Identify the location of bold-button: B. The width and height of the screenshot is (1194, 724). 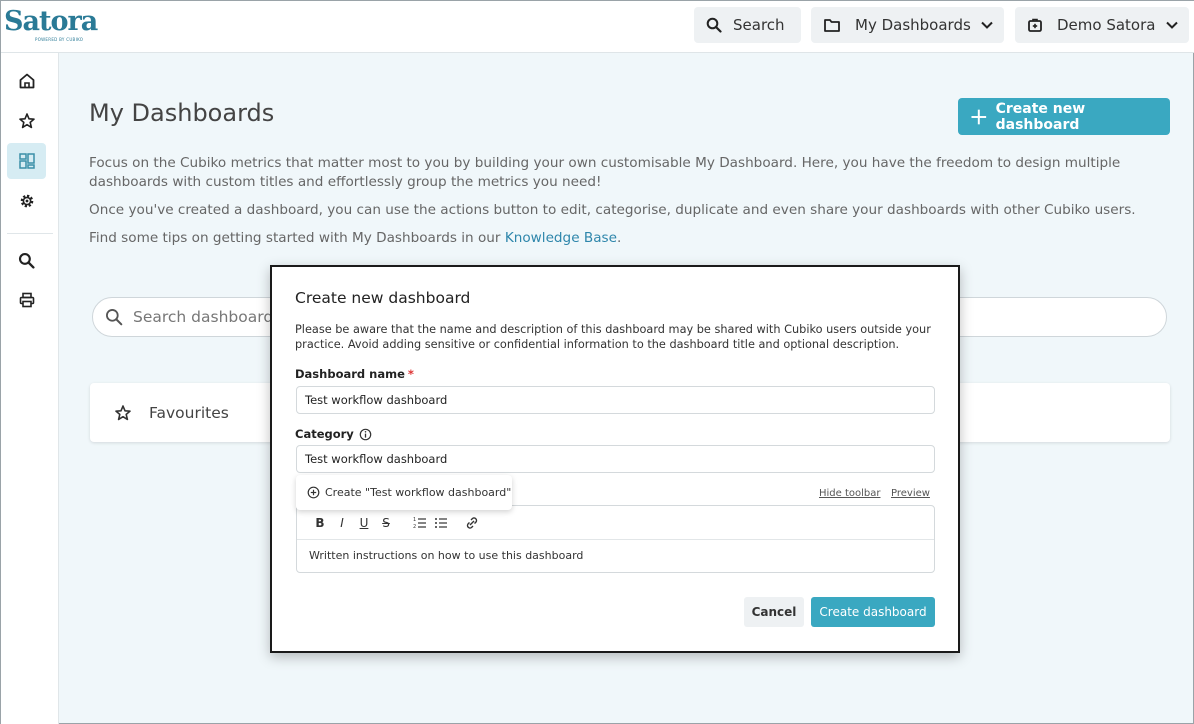
(320, 523).